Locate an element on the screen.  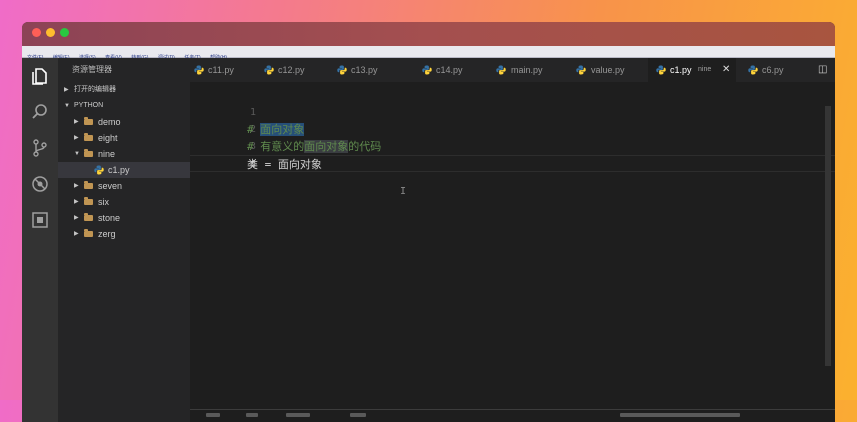
tab-main-py: main.py is located at coordinates (517, 70).